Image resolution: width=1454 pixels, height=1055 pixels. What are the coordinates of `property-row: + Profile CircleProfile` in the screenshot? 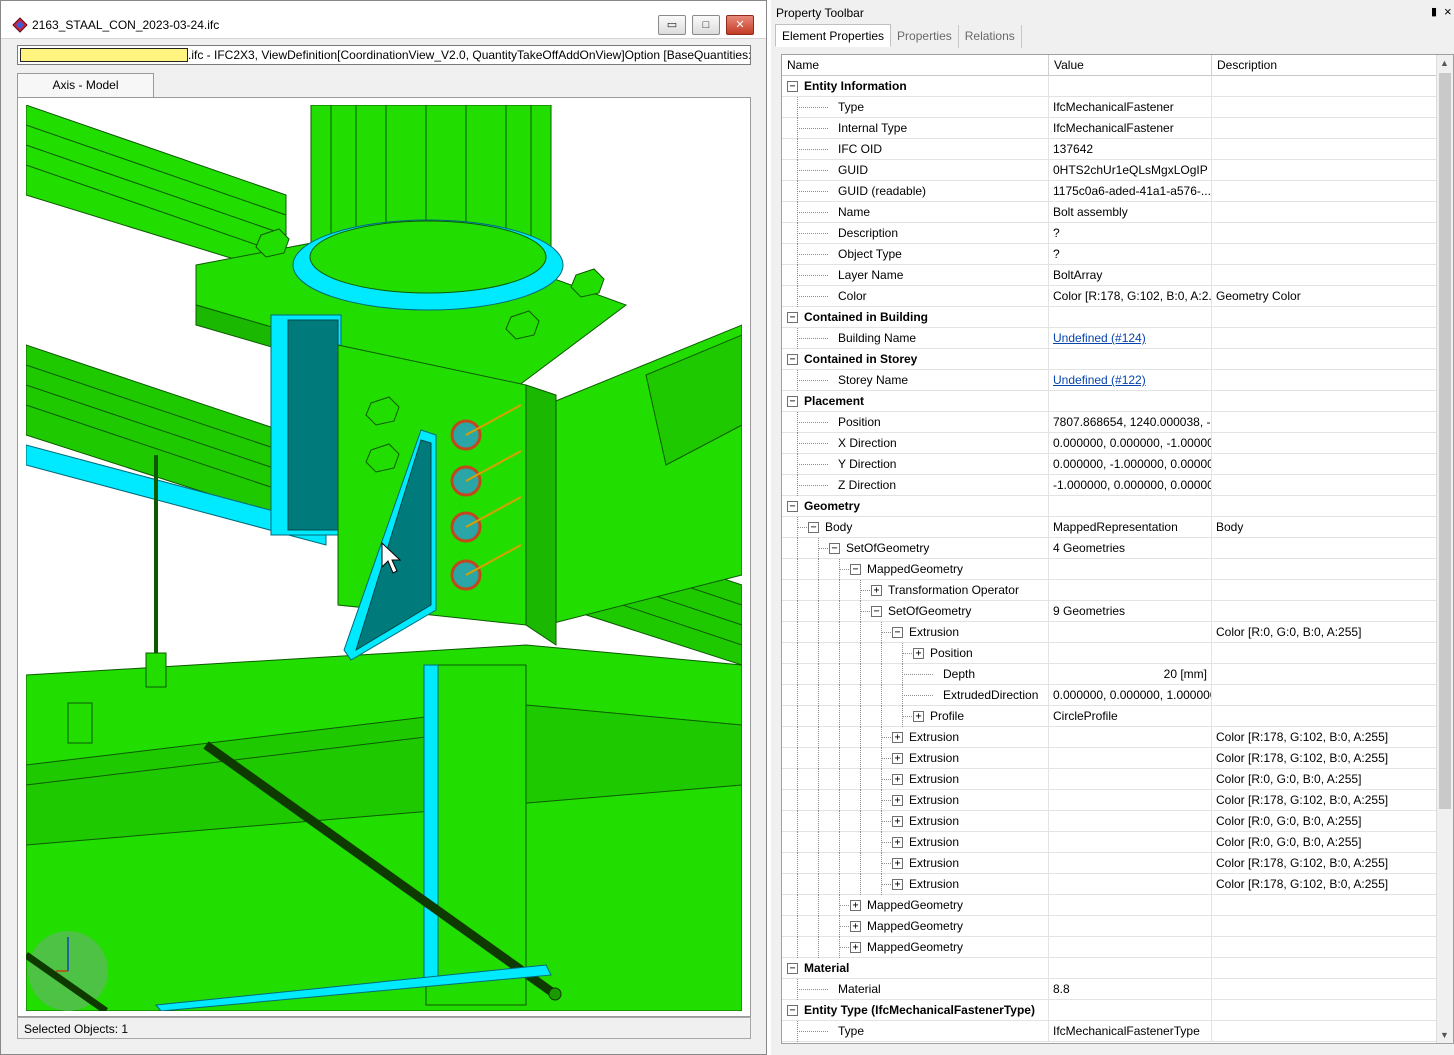 It's located at (1109, 716).